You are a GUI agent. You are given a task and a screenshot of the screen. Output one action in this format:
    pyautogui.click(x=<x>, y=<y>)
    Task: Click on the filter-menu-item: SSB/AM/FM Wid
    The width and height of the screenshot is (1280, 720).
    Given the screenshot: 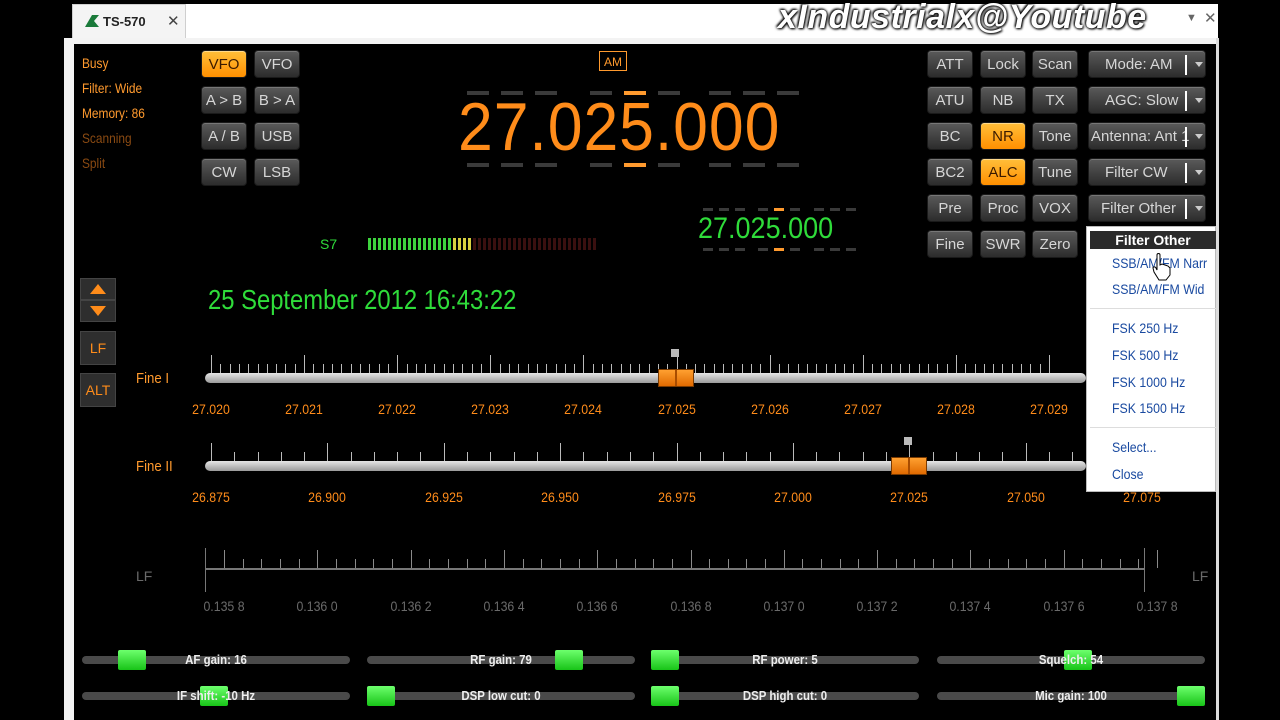 What is the action you would take?
    pyautogui.click(x=1158, y=289)
    